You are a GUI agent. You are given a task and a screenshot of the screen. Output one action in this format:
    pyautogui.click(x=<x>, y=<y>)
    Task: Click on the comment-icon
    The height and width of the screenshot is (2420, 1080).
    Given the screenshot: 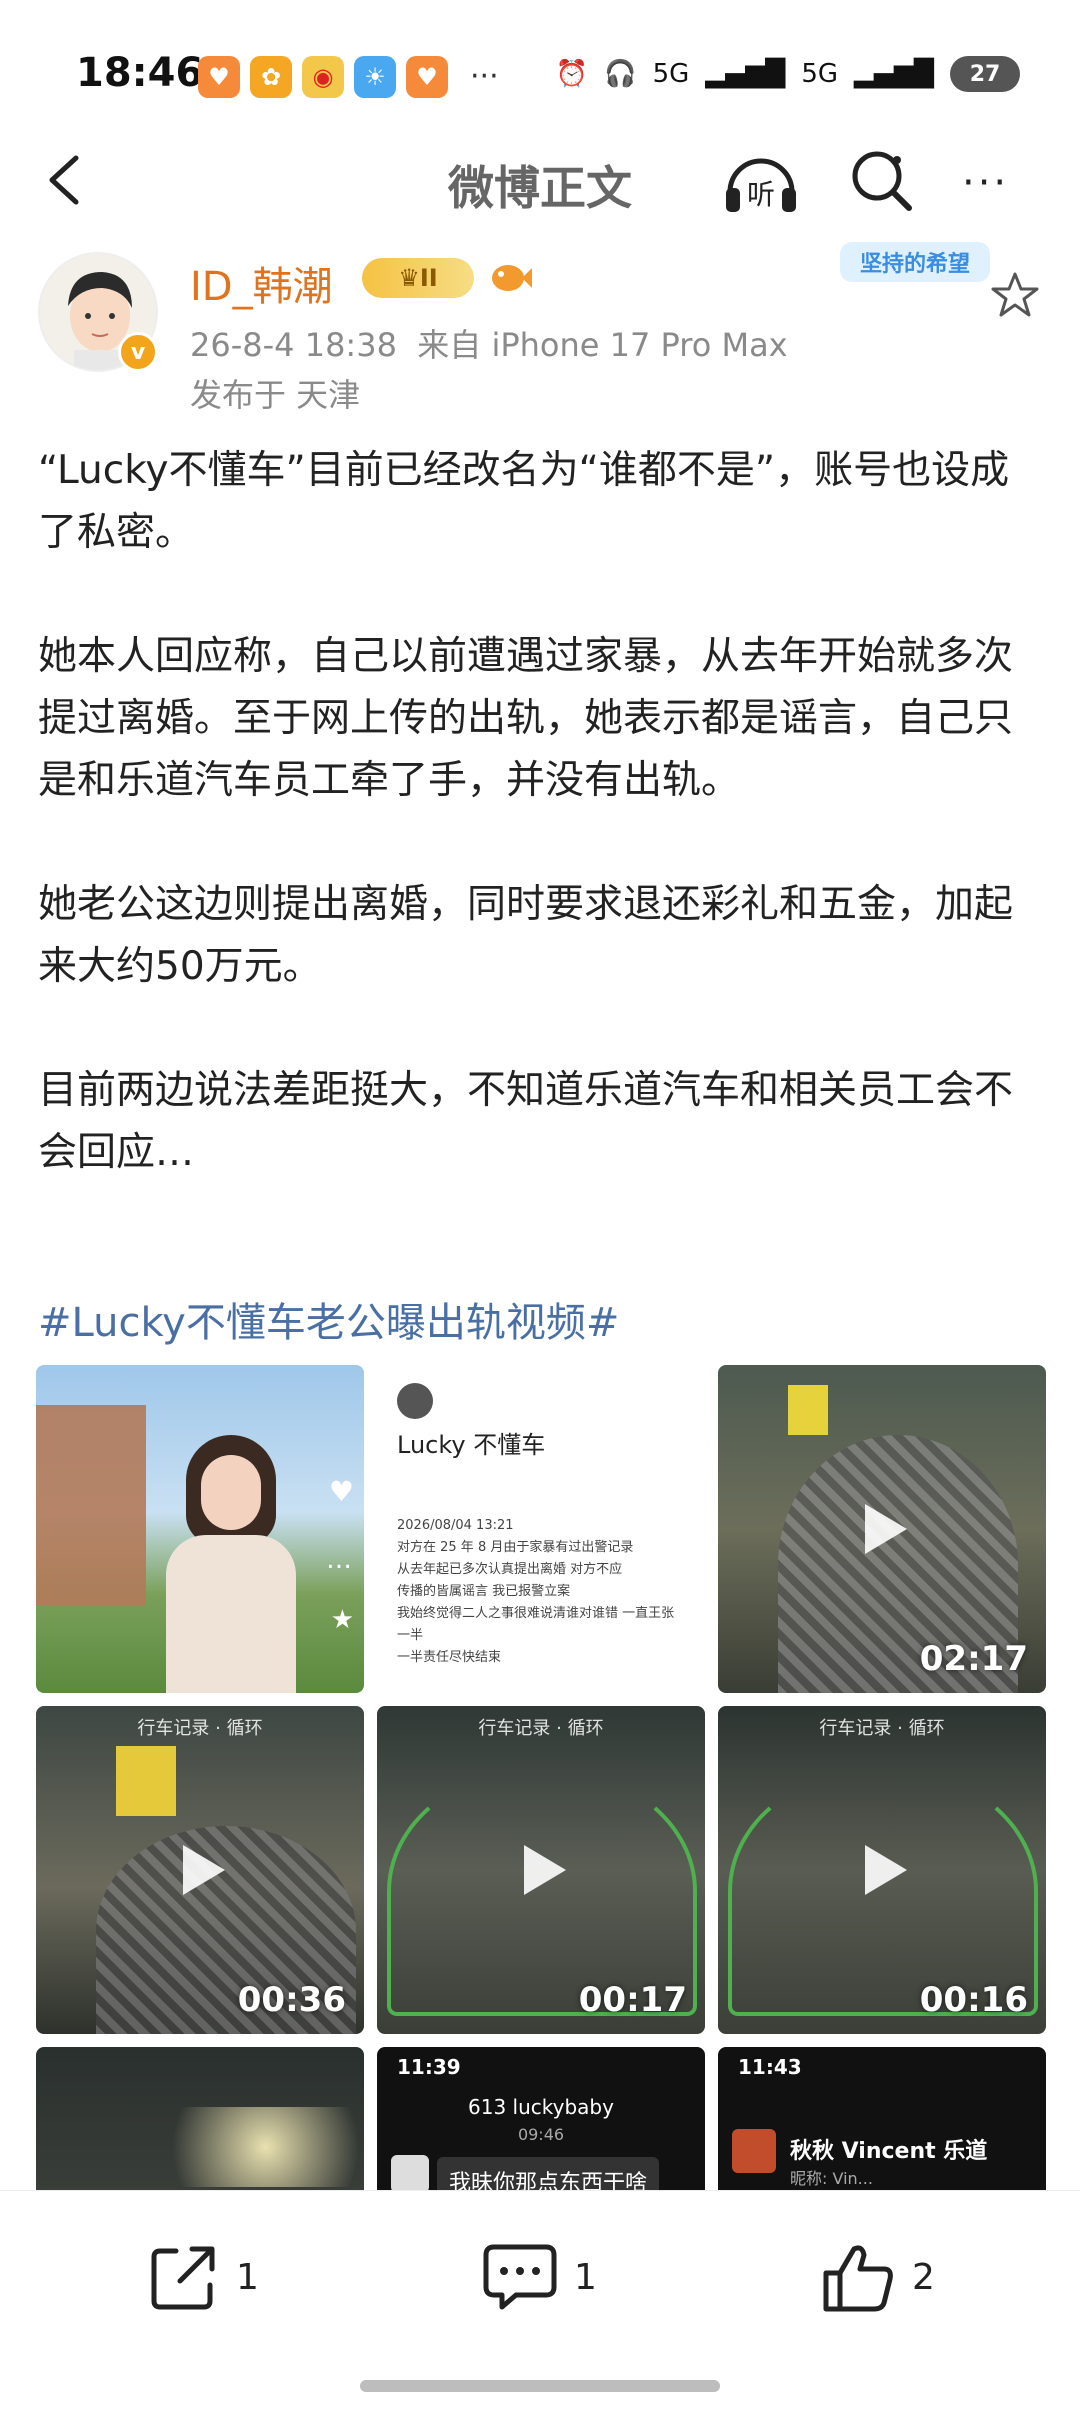 What is the action you would take?
    pyautogui.click(x=520, y=2277)
    